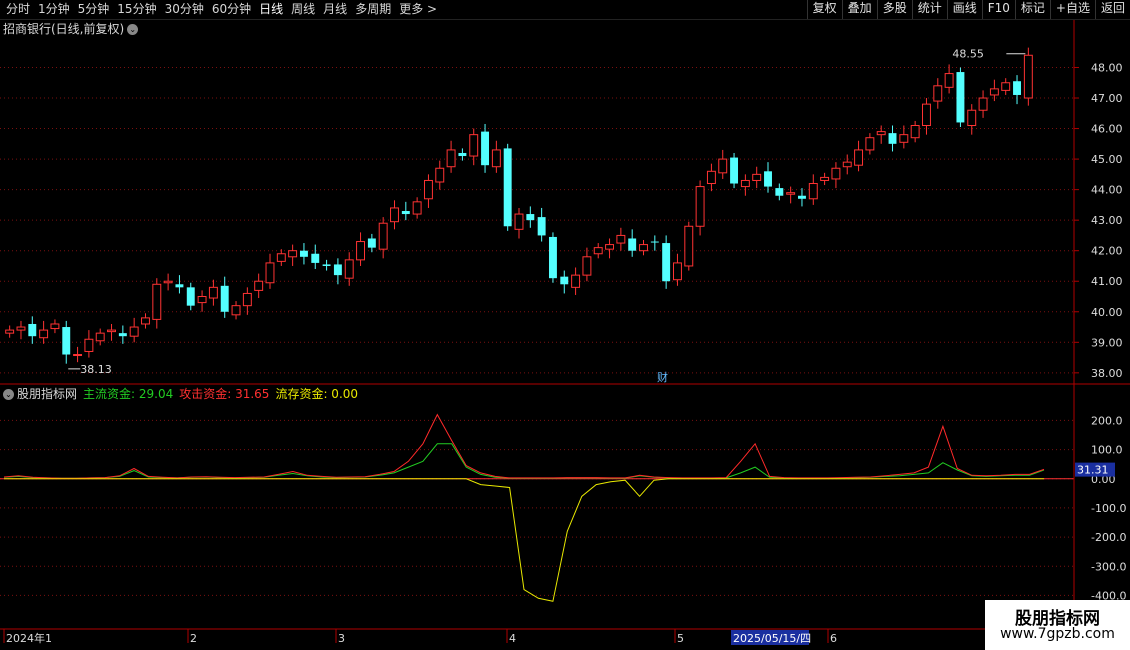 This screenshot has height=650, width=1130. Describe the element at coordinates (1072, 9) in the screenshot. I see `toolbar-button: +自选` at that location.